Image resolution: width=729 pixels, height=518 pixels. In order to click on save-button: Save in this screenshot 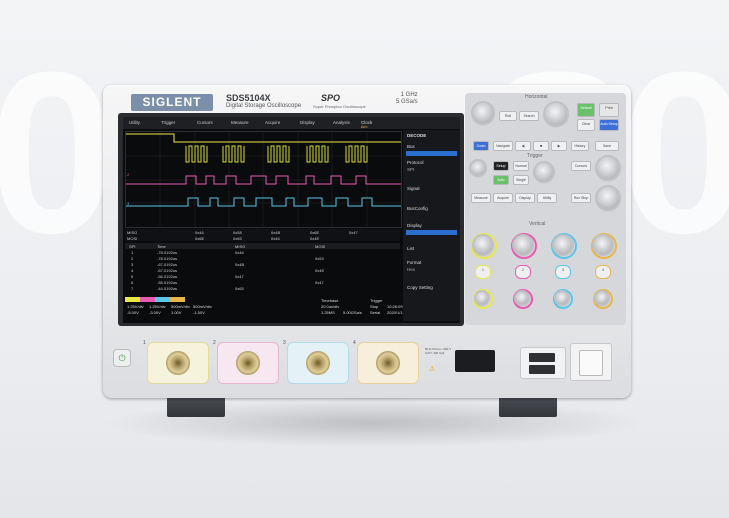, I will do `click(607, 146)`.